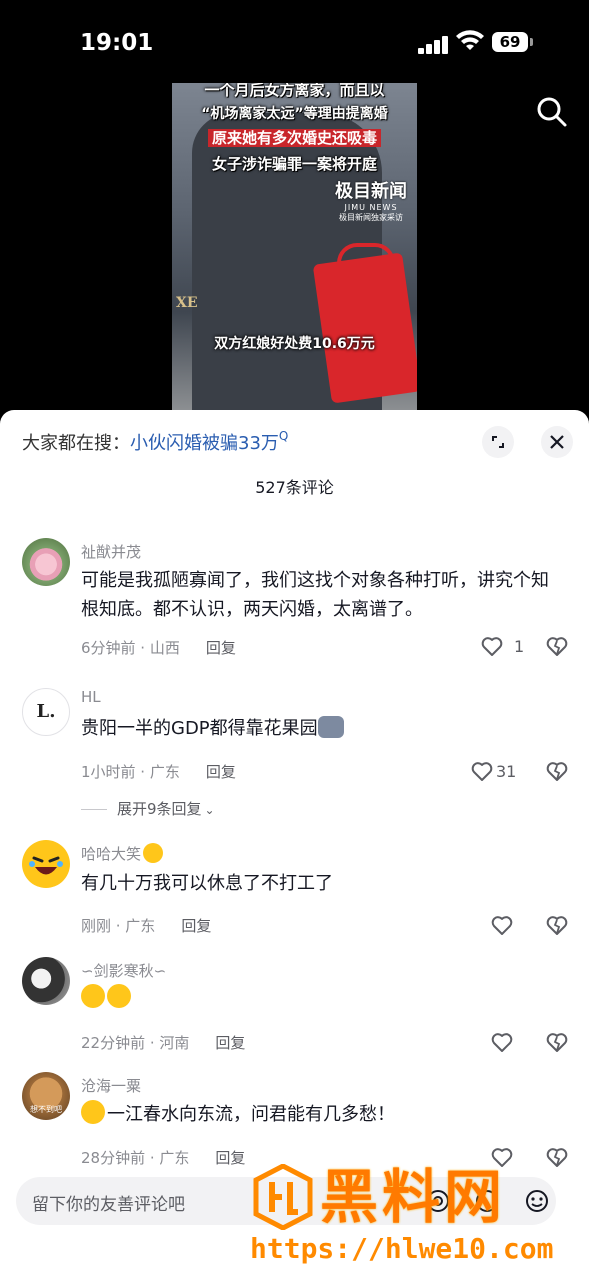 The width and height of the screenshot is (589, 1280). I want to click on avatar: 想不到吧, so click(46, 1096).